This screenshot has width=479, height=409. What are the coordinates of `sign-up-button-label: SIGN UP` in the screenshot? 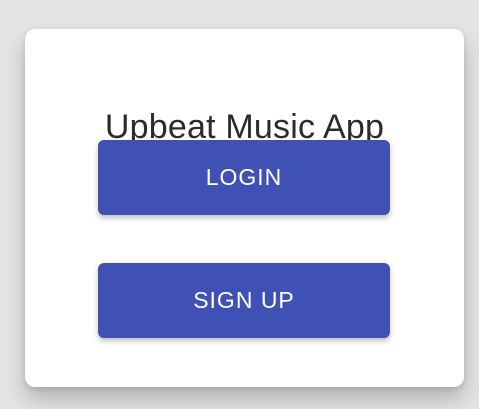 It's located at (244, 300).